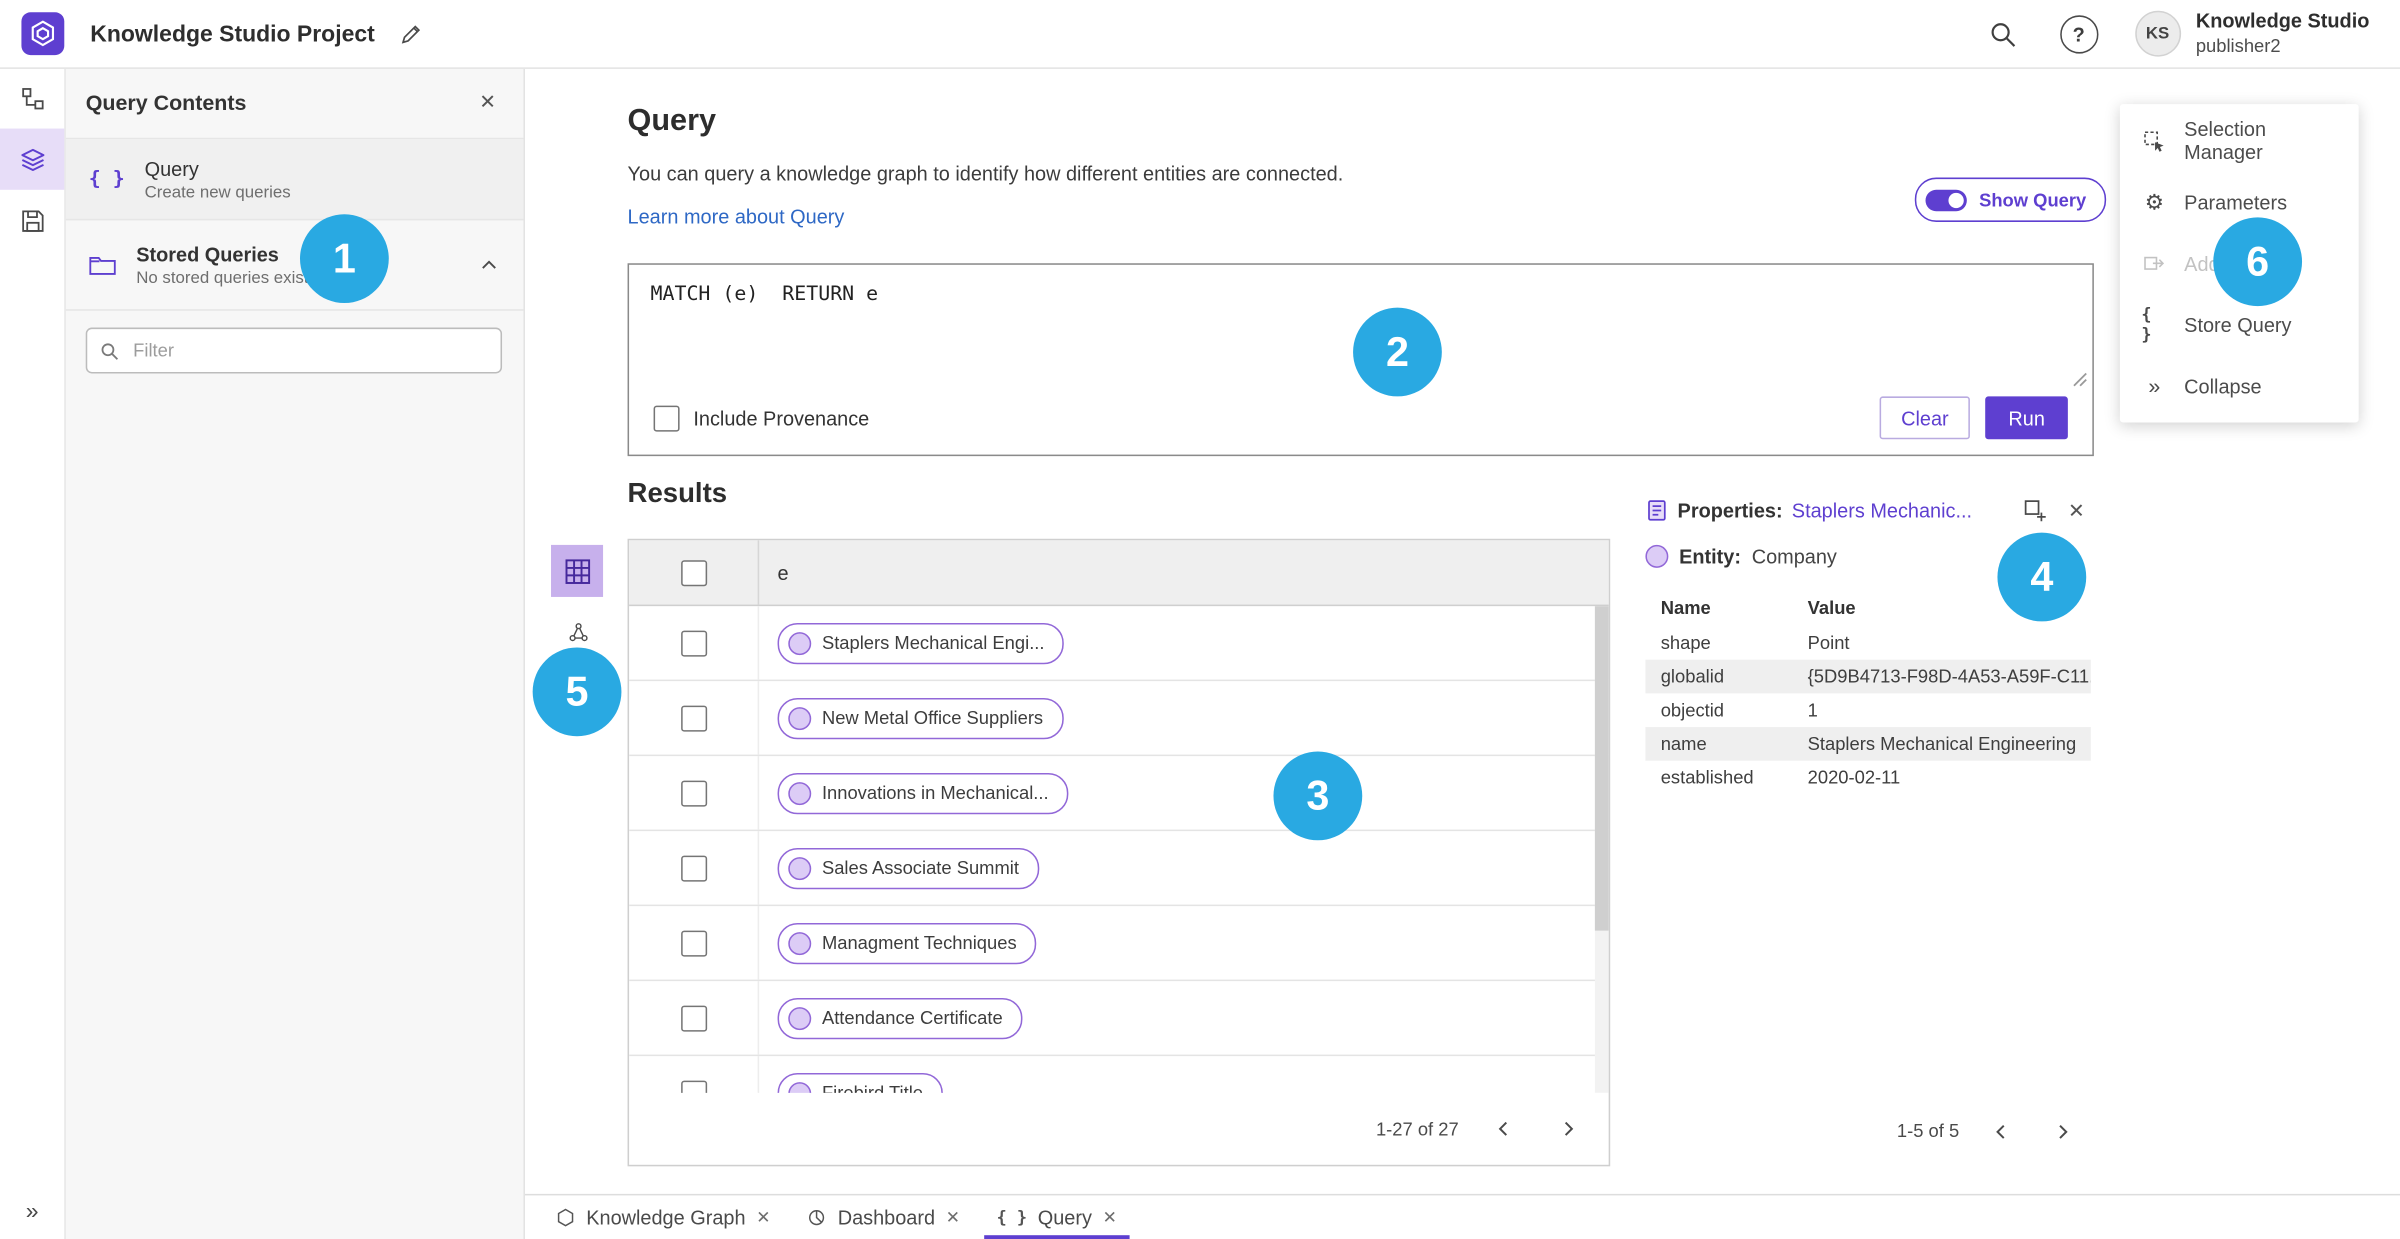  Describe the element at coordinates (32, 1211) in the screenshot. I see `expand-rail-button: »` at that location.